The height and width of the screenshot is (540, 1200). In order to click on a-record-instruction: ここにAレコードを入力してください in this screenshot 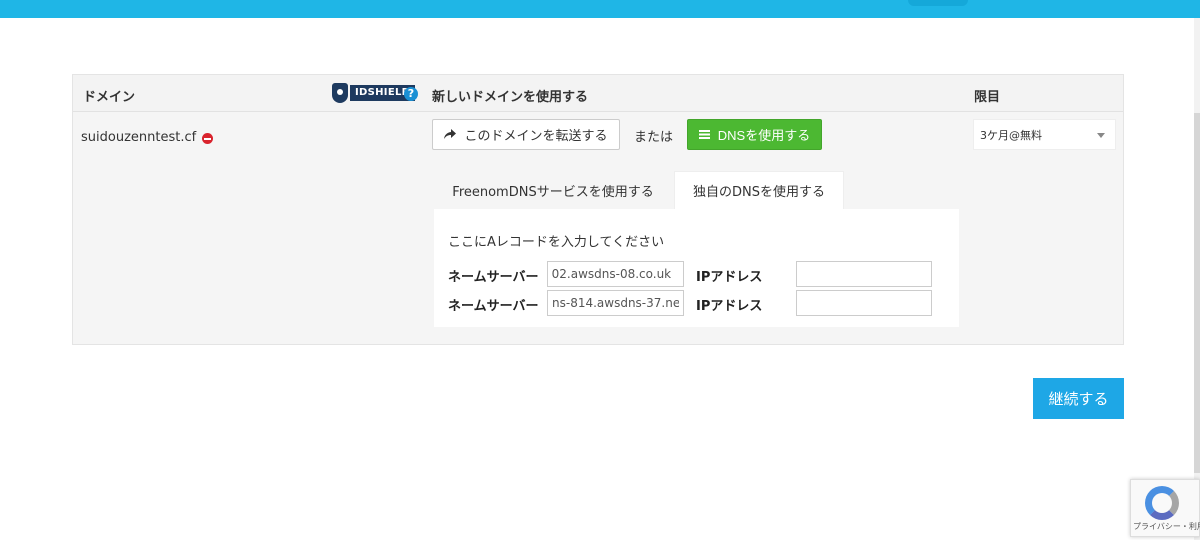, I will do `click(556, 242)`.